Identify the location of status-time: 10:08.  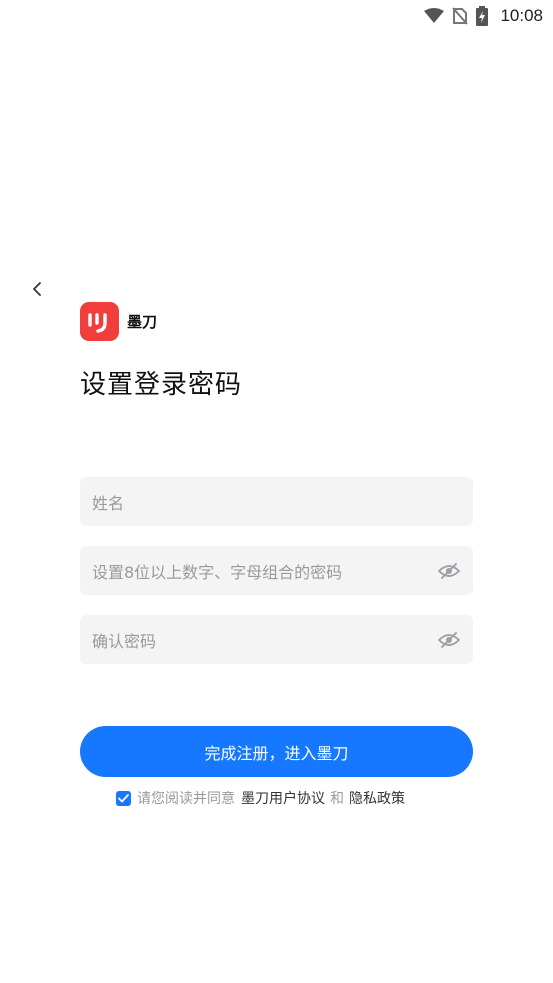
(521, 15).